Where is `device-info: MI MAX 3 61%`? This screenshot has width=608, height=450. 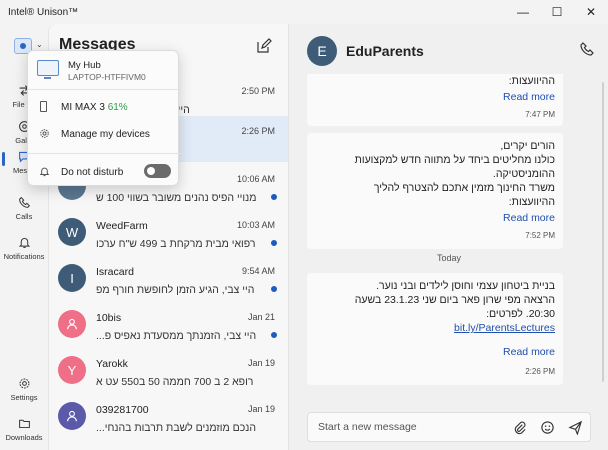
device-info: MI MAX 3 61% is located at coordinates (94, 107).